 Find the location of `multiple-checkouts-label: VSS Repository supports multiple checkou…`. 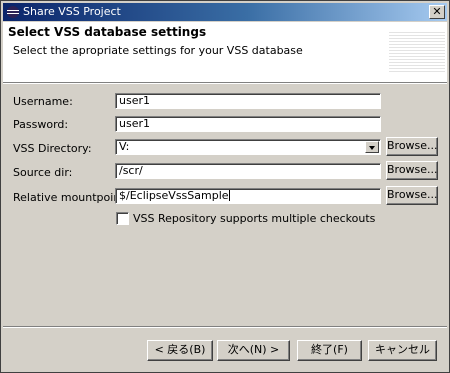

multiple-checkouts-label: VSS Repository supports multiple checkou… is located at coordinates (254, 218).